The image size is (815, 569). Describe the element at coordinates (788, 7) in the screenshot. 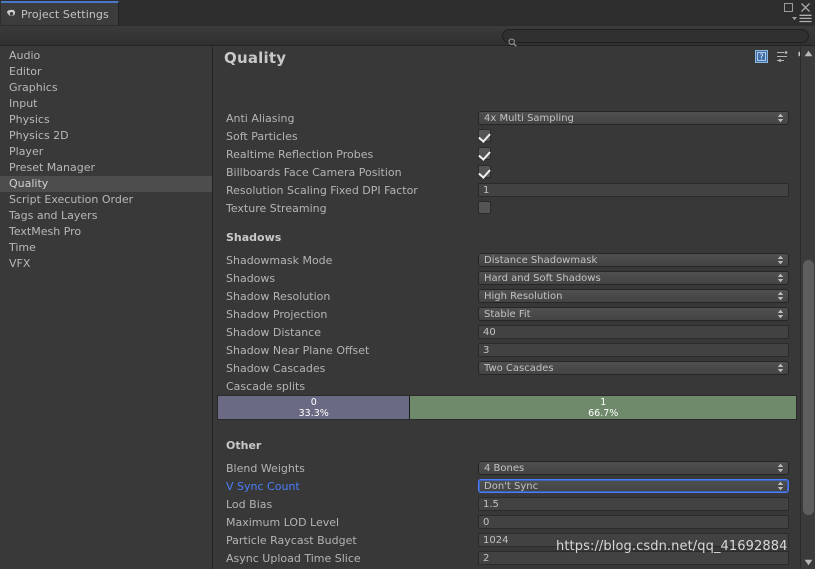

I see `maximize-icon` at that location.